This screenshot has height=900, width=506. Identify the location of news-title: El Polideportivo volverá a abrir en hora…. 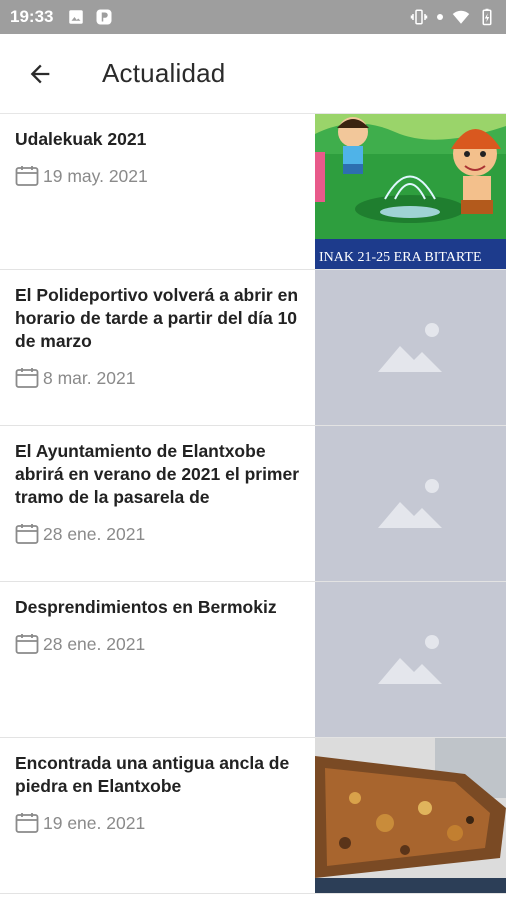
(157, 318).